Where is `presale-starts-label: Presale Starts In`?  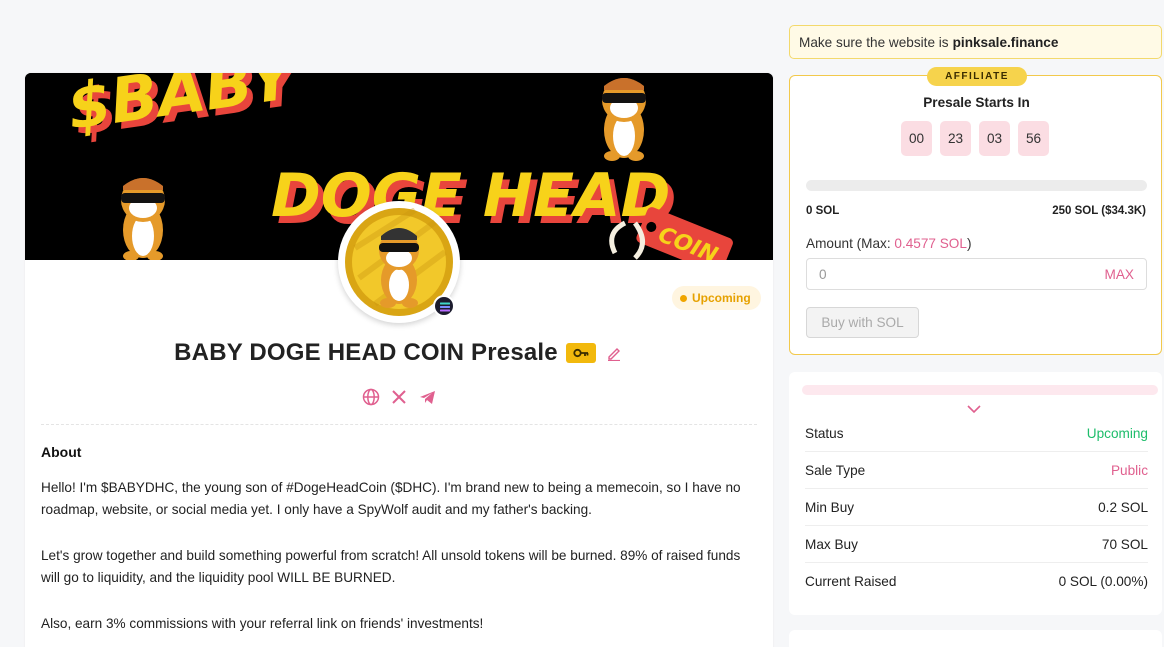
presale-starts-label: Presale Starts In is located at coordinates (976, 102).